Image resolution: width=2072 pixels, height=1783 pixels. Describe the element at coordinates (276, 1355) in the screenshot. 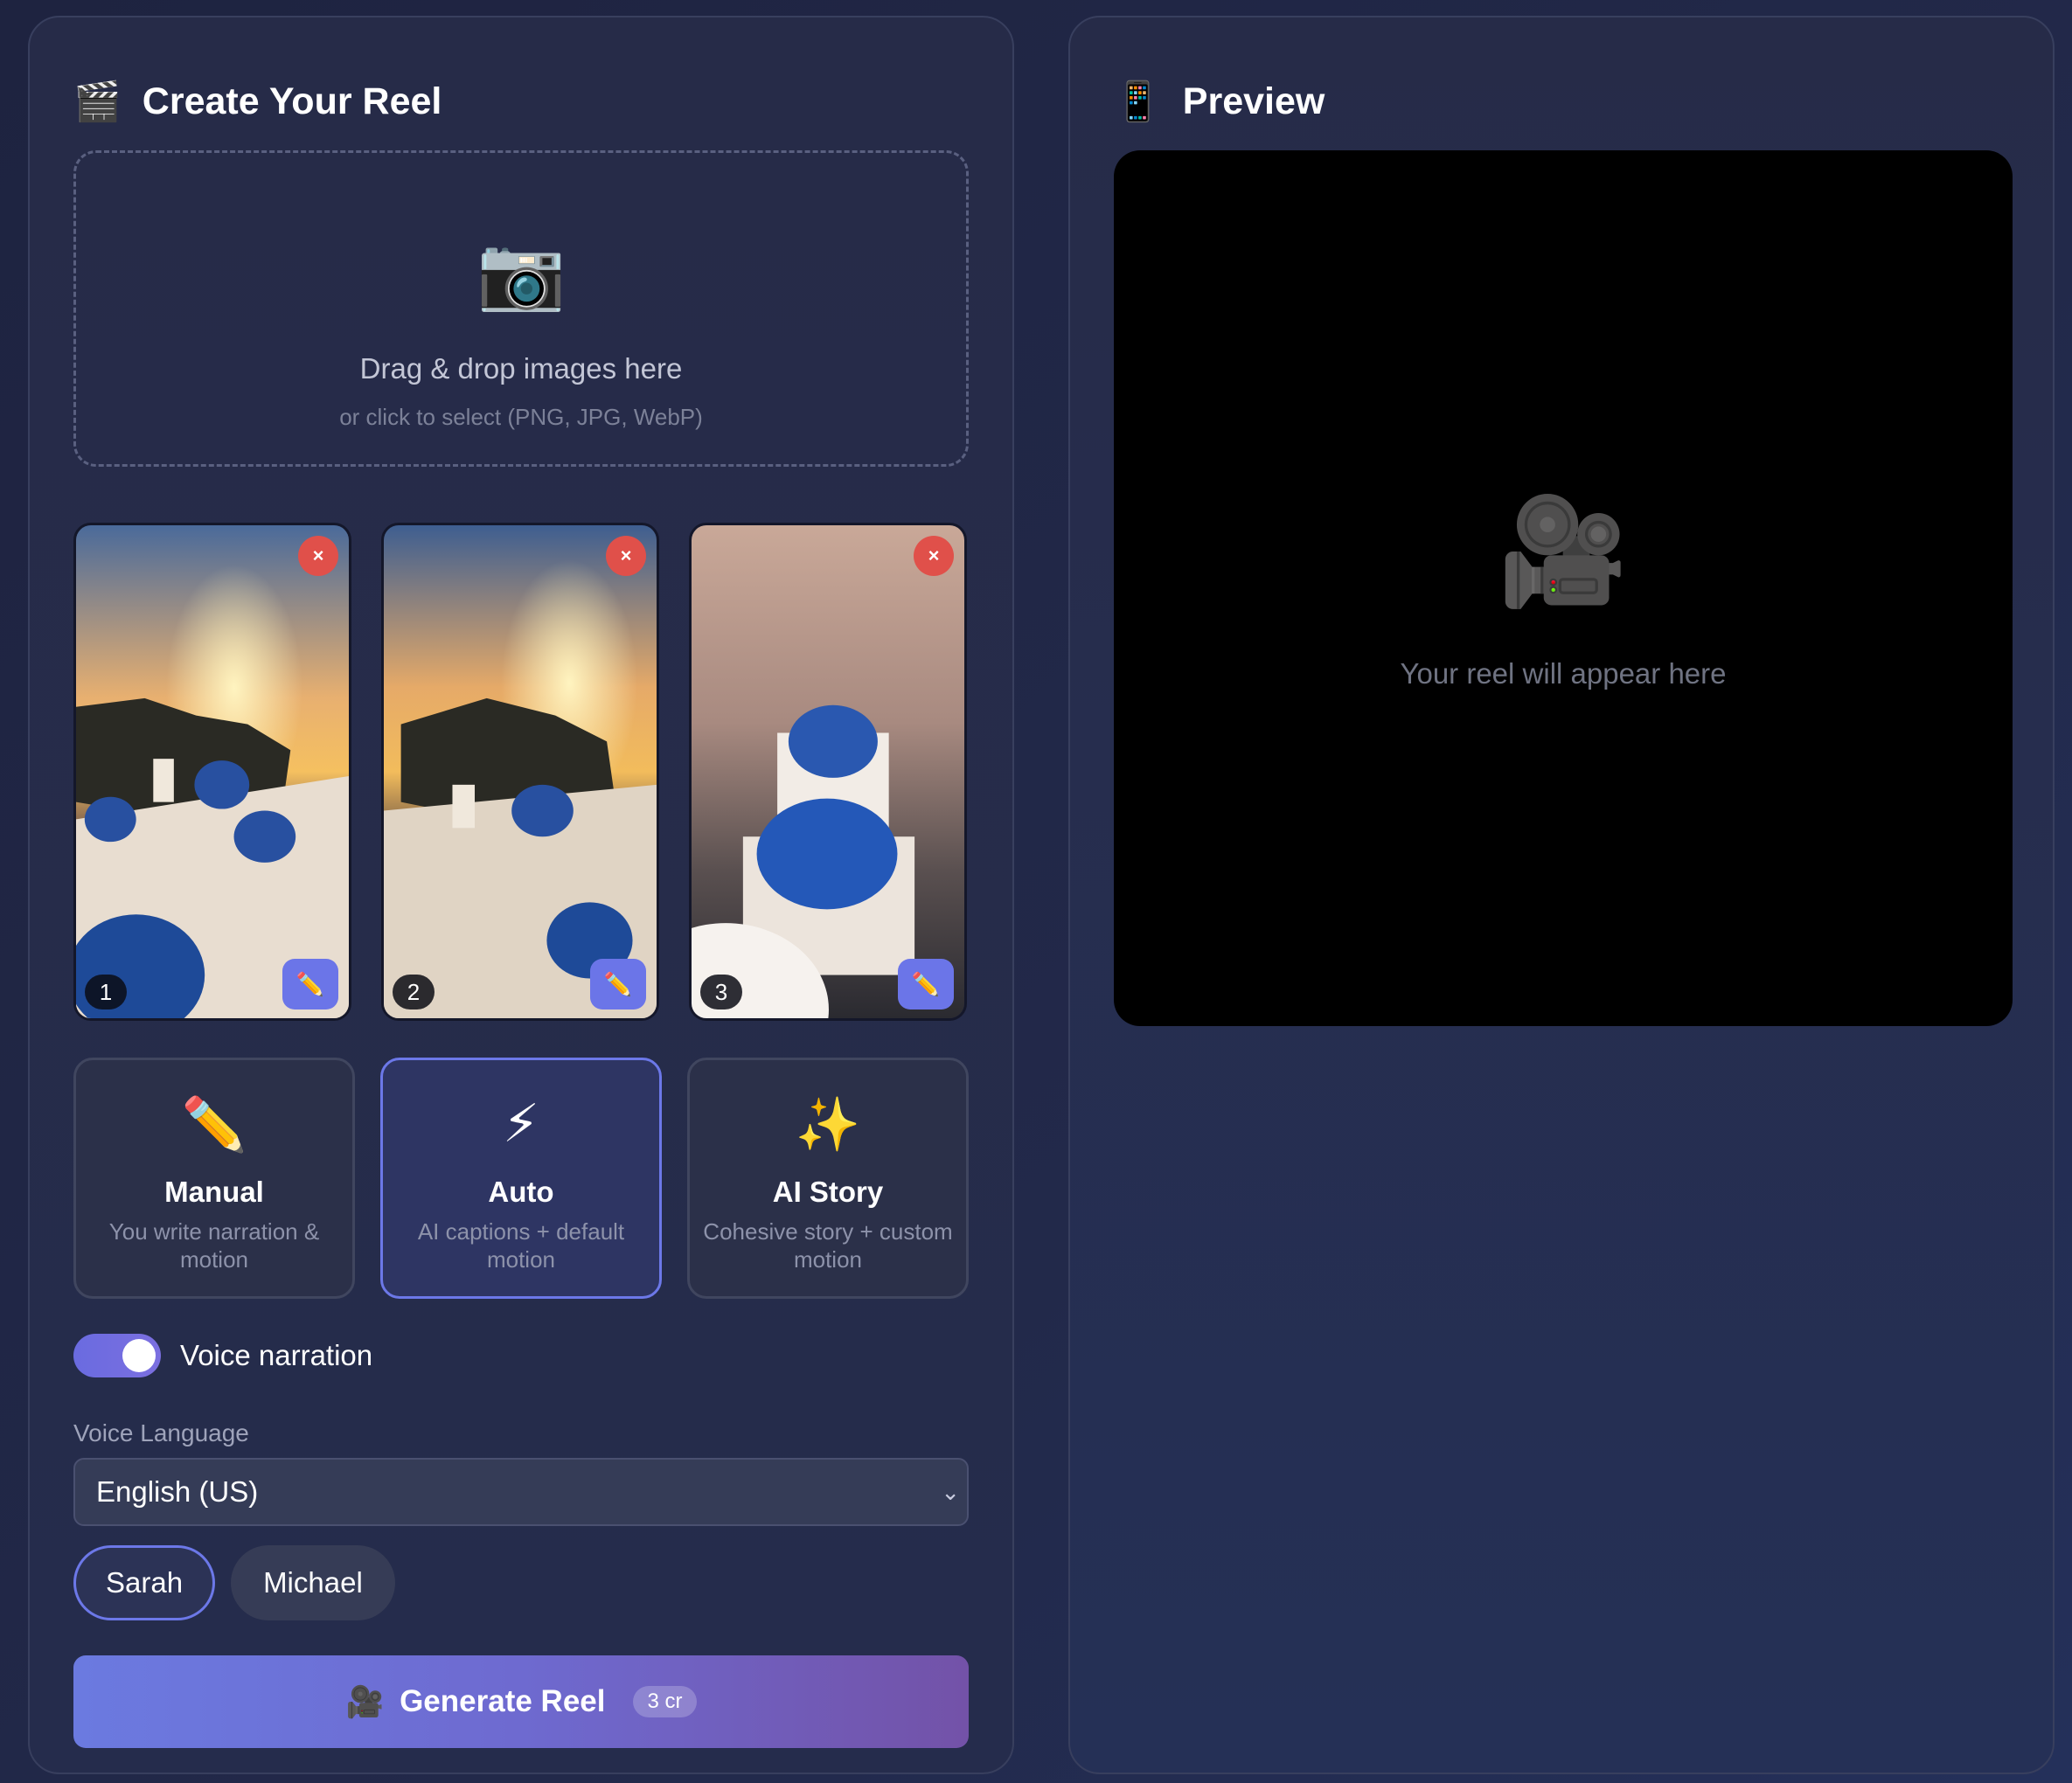

I see `voice-narration-label: Voice narration` at that location.